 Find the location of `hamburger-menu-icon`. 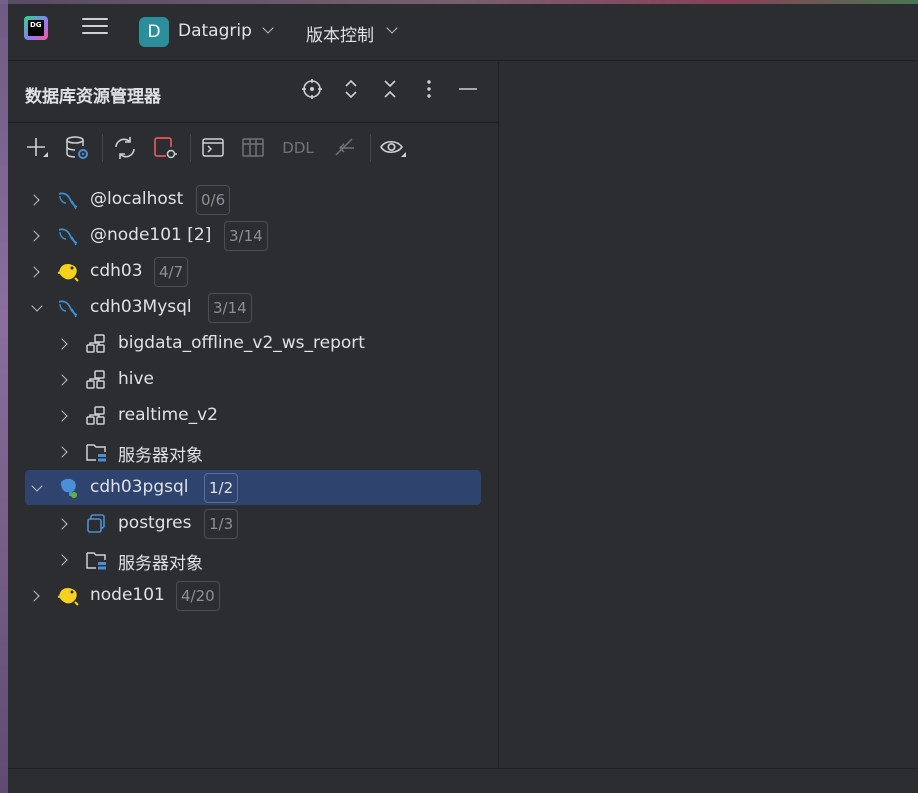

hamburger-menu-icon is located at coordinates (95, 29).